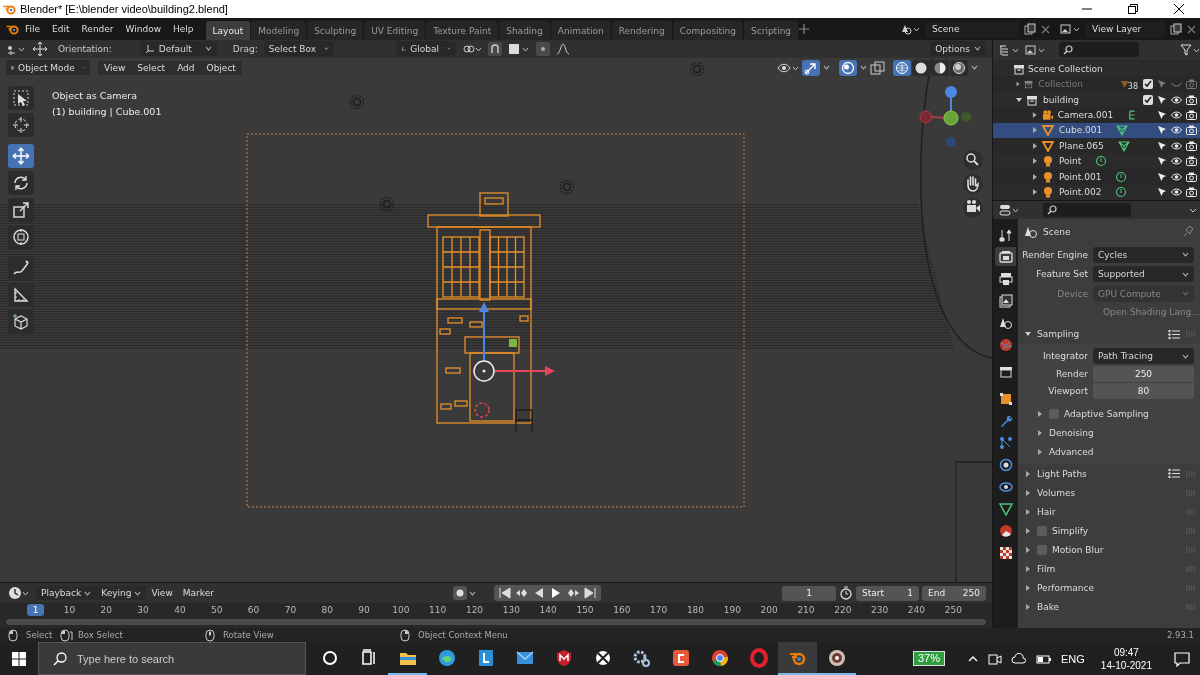  I want to click on menu-item: Add, so click(186, 67).